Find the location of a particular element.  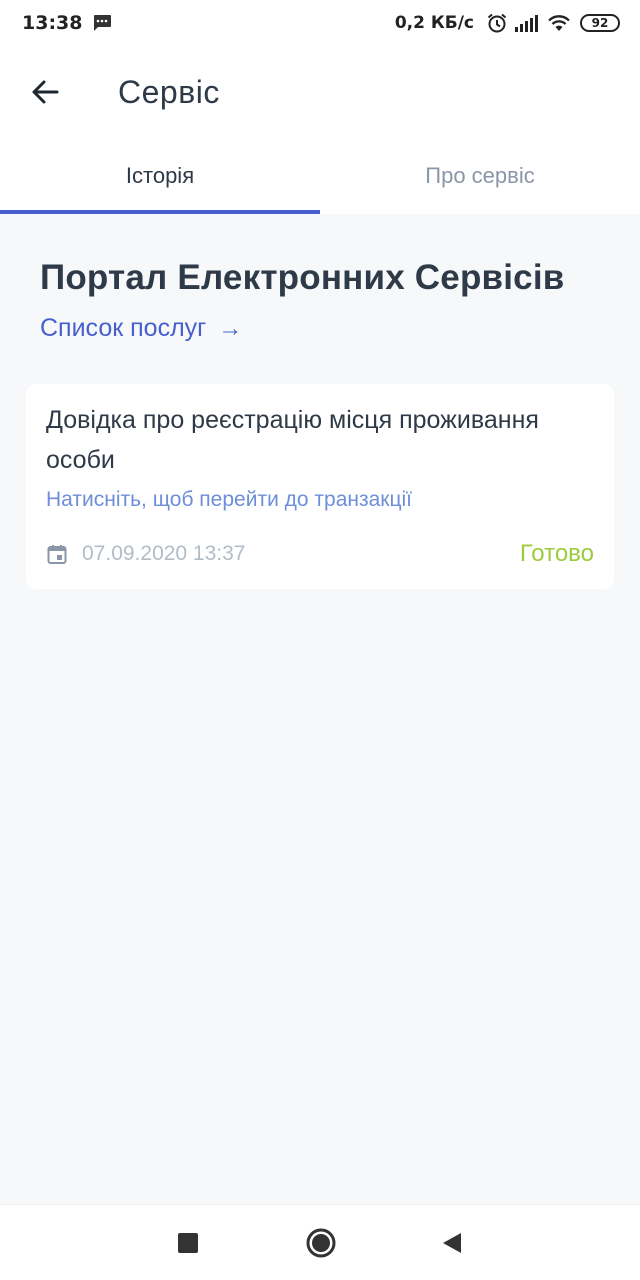

home-button is located at coordinates (321, 1243).